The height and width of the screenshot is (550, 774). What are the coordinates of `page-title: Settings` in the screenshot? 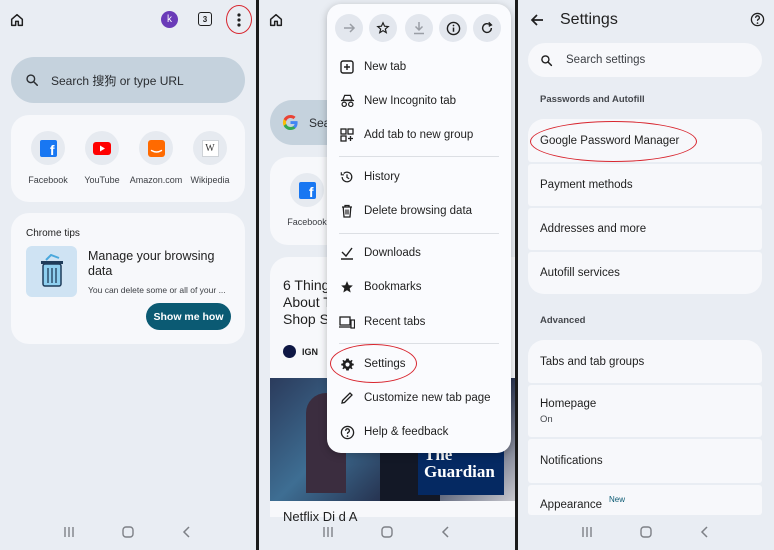 It's located at (589, 19).